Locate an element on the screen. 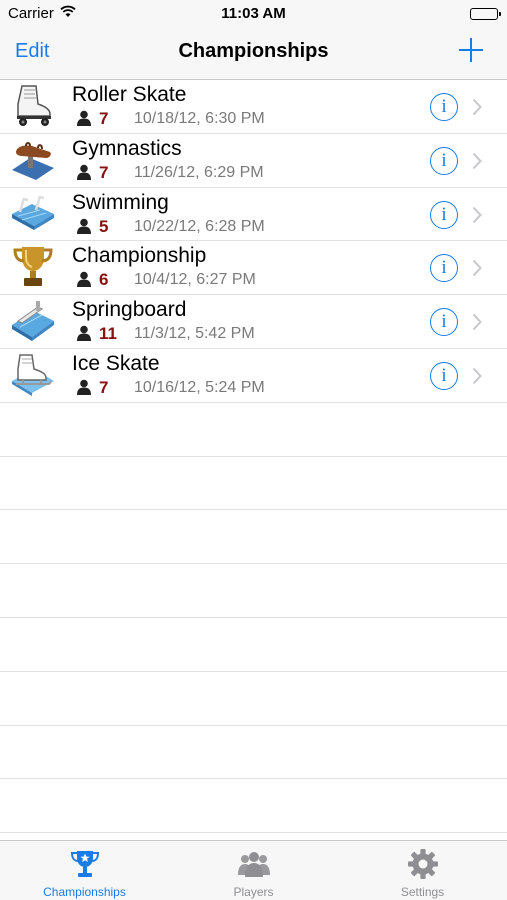  swimming-pool-icon is located at coordinates (33, 213).